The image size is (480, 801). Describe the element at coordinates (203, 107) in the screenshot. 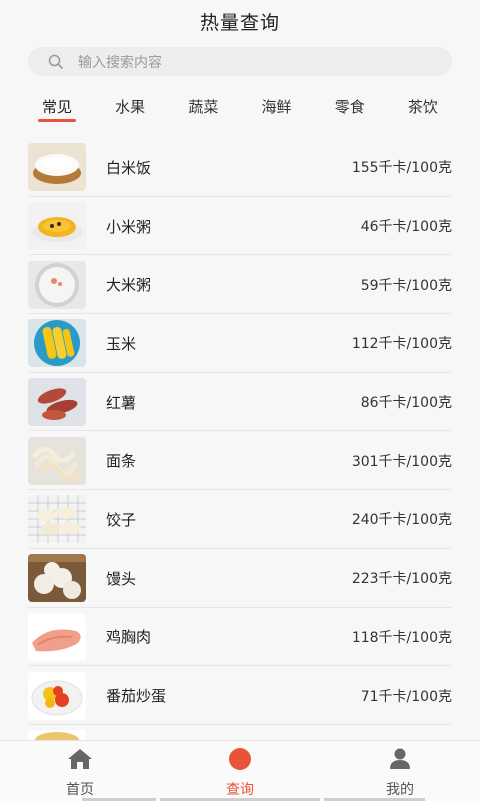

I see `tab-vegetables: 蔬菜` at that location.